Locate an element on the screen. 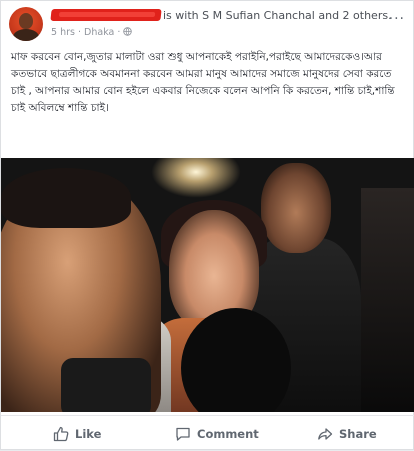 The width and height of the screenshot is (414, 451). globe-icon is located at coordinates (128, 31).